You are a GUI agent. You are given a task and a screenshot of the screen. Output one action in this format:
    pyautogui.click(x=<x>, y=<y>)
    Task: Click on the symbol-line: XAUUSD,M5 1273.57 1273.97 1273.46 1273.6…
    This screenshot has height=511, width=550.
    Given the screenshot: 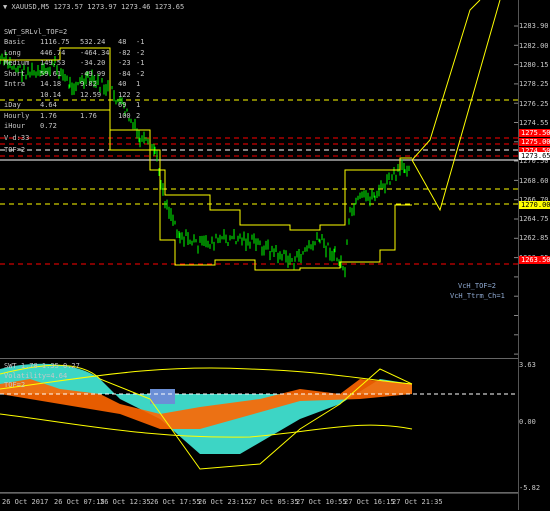 What is the action you would take?
    pyautogui.click(x=98, y=7)
    